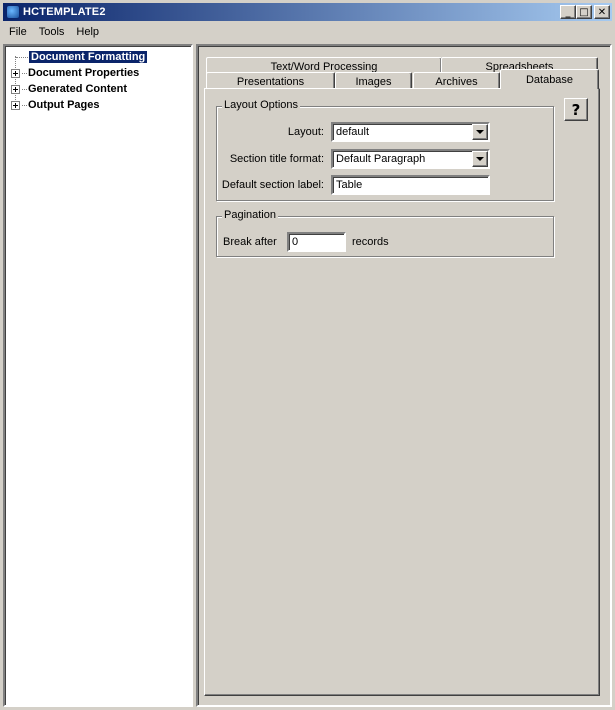 The height and width of the screenshot is (710, 615). I want to click on menu-tools: Tools, so click(52, 32).